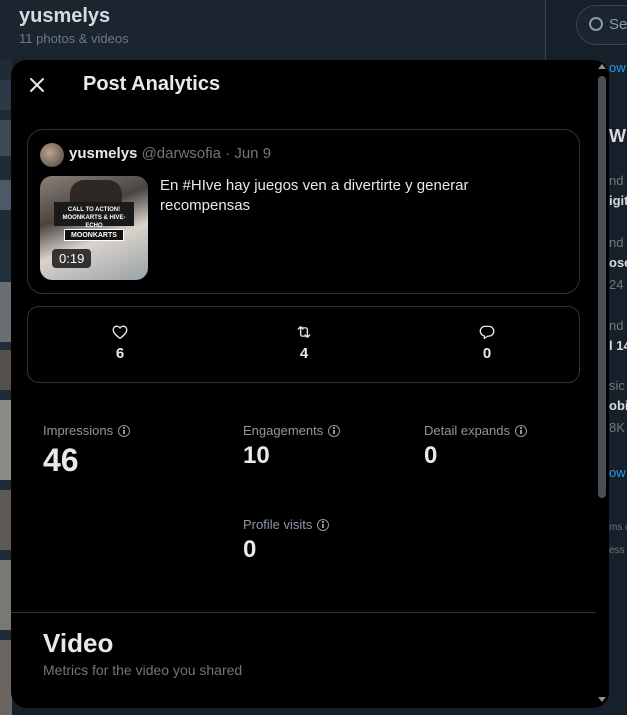 The height and width of the screenshot is (715, 627). What do you see at coordinates (61, 460) in the screenshot?
I see `impressions-value: 46` at bounding box center [61, 460].